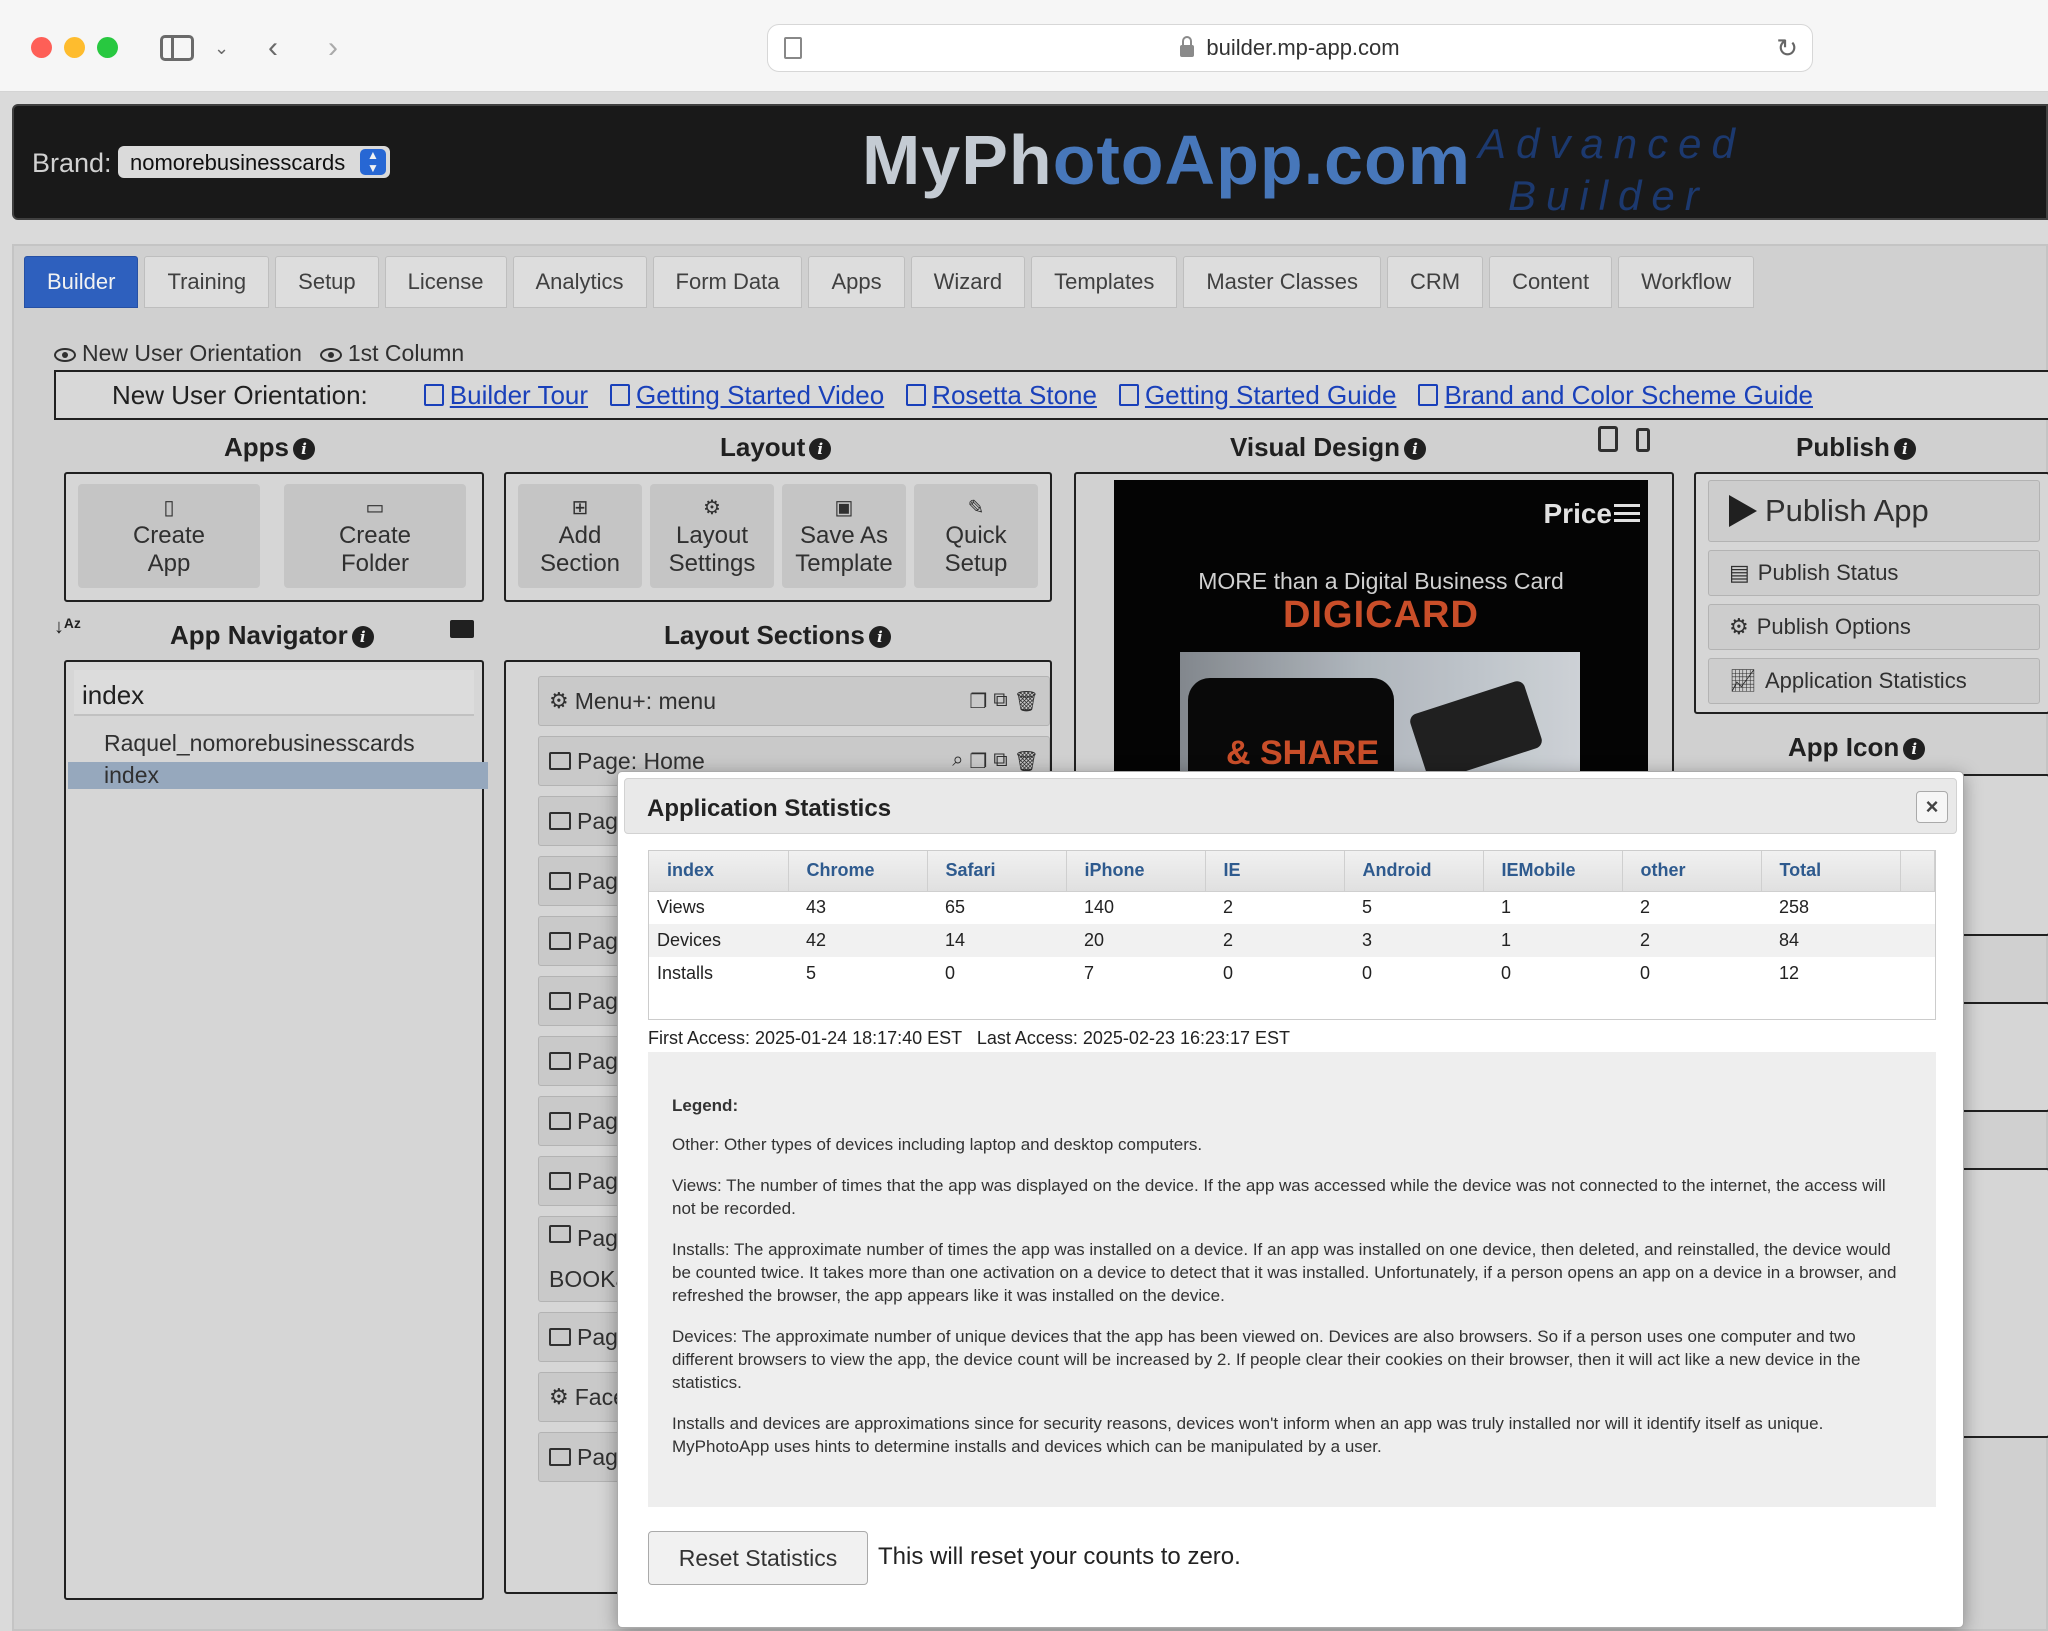  Describe the element at coordinates (1789, 973) in the screenshot. I see `table-cell: 12` at that location.